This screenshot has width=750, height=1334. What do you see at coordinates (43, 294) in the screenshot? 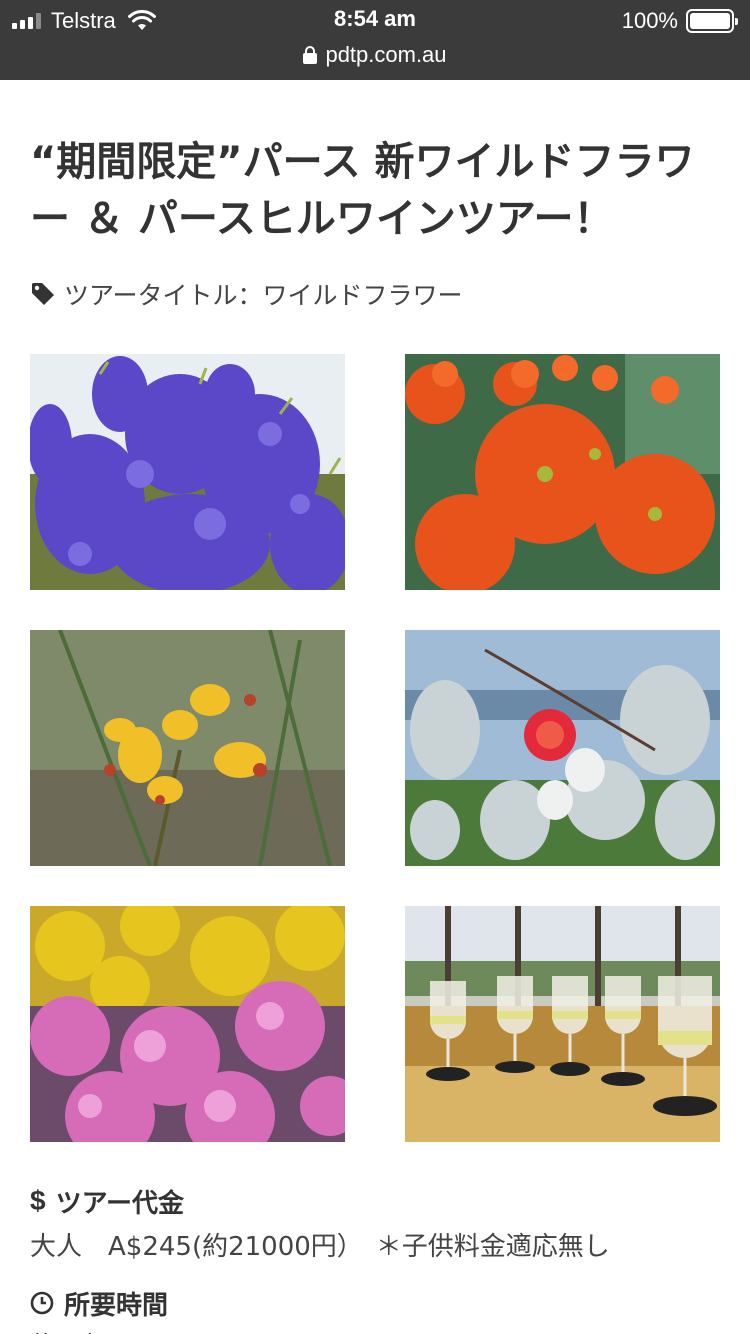
I see `tag-icon` at bounding box center [43, 294].